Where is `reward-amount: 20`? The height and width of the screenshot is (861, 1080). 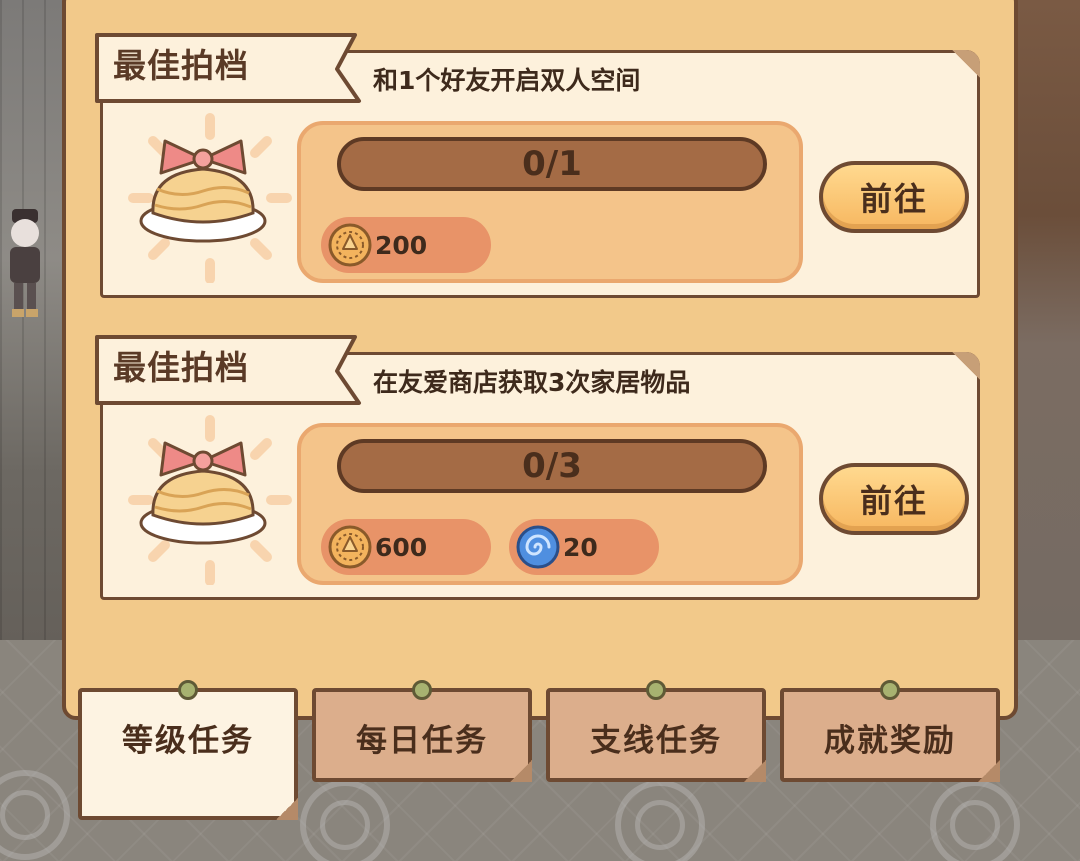
reward-amount: 20 is located at coordinates (580, 547).